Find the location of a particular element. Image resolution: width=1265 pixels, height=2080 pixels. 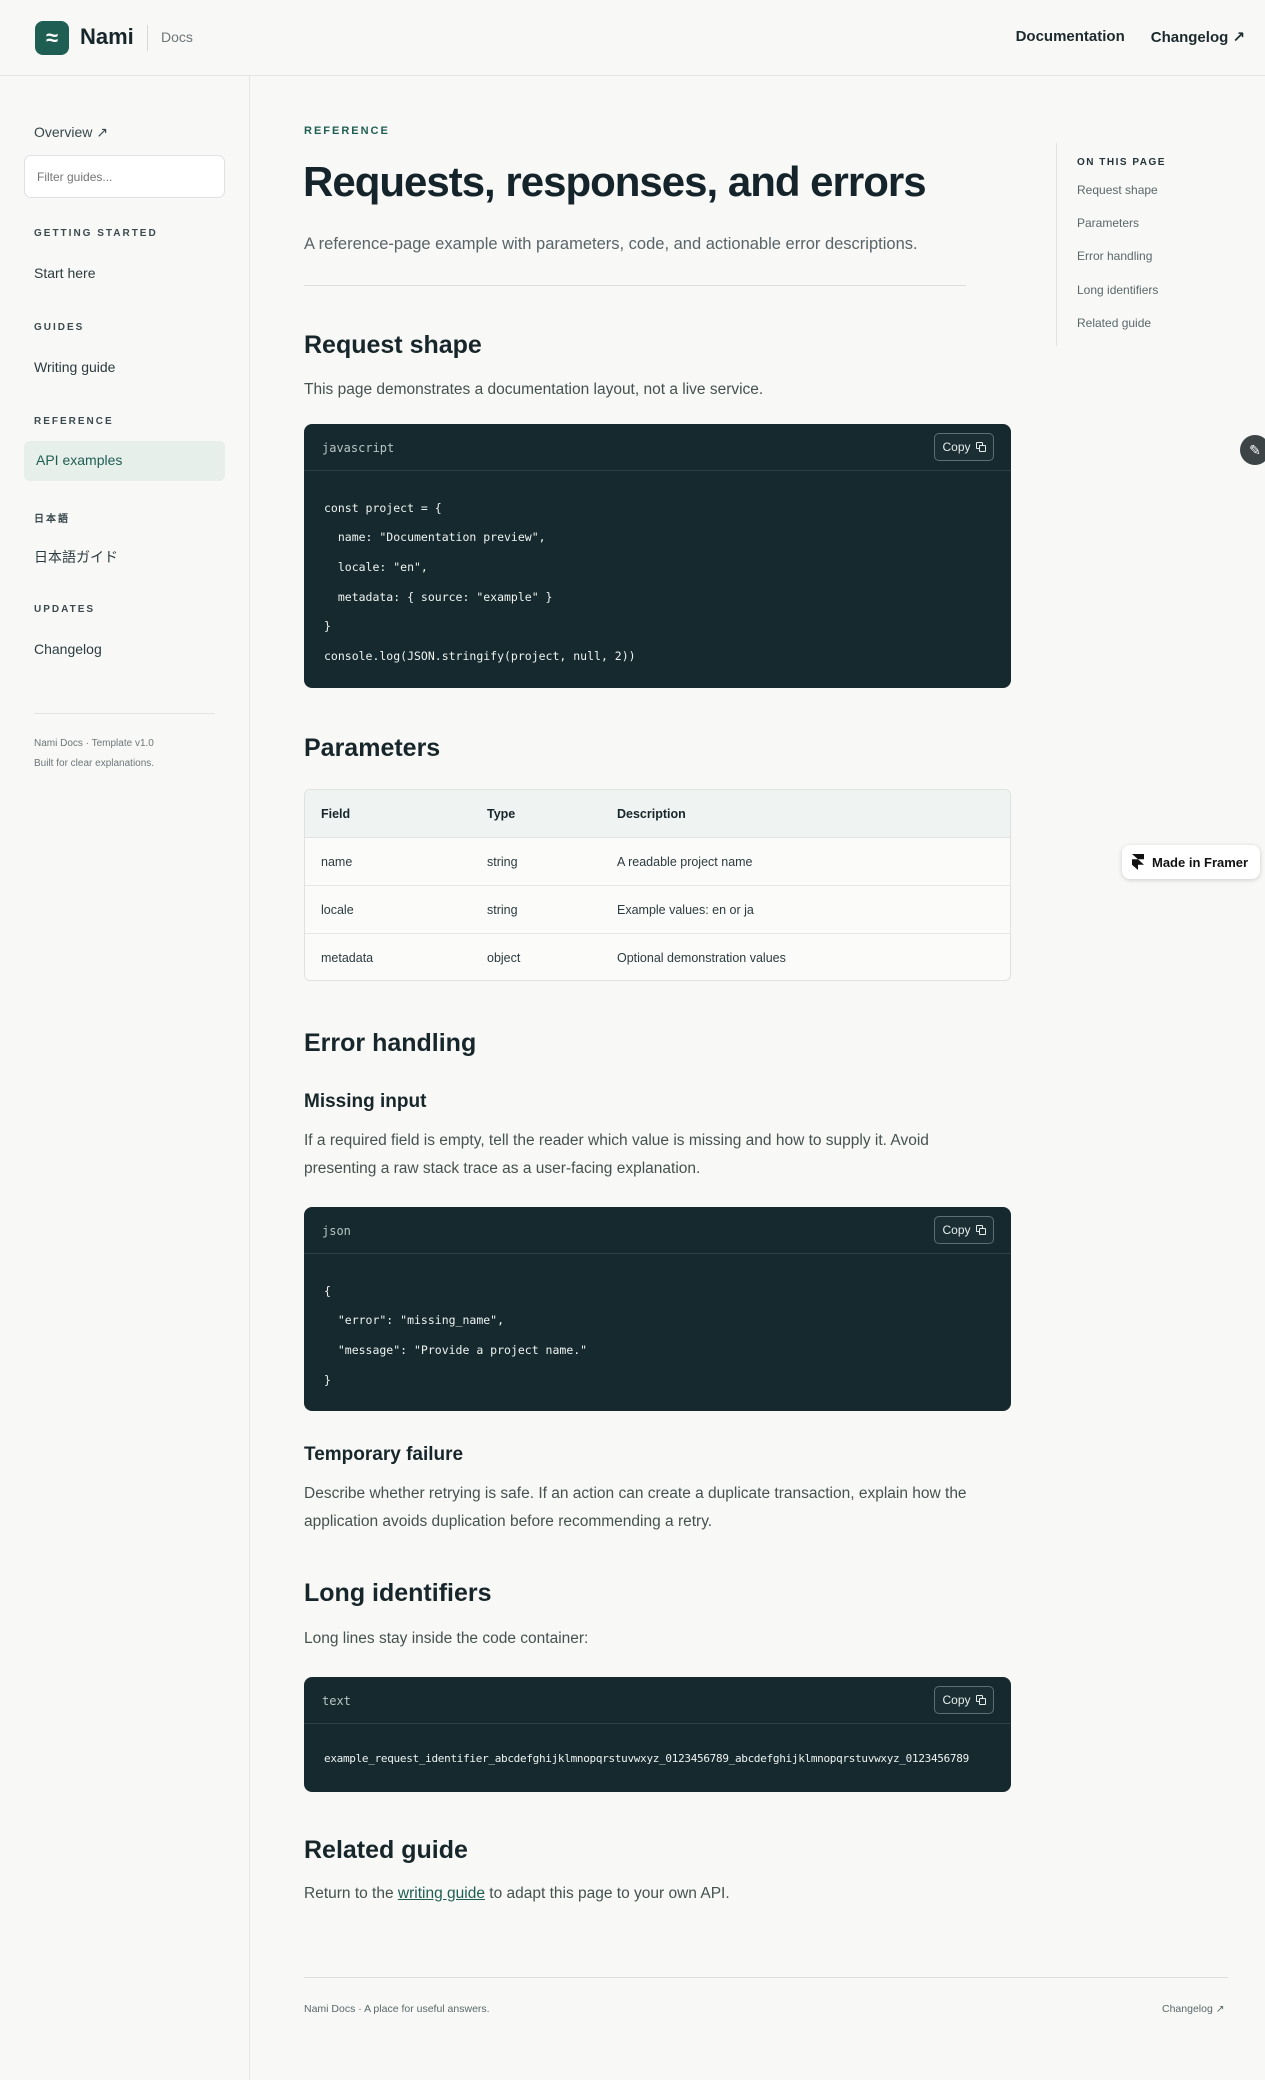

code-line: "message": "Provide a project name." is located at coordinates (456, 1350).